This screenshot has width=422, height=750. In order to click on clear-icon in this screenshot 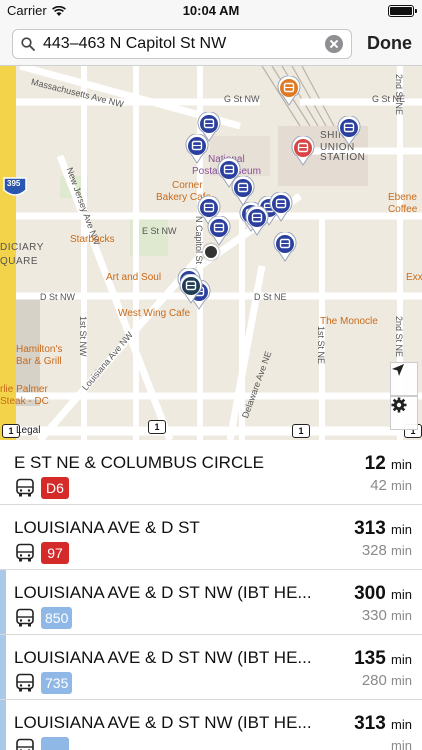, I will do `click(334, 44)`.